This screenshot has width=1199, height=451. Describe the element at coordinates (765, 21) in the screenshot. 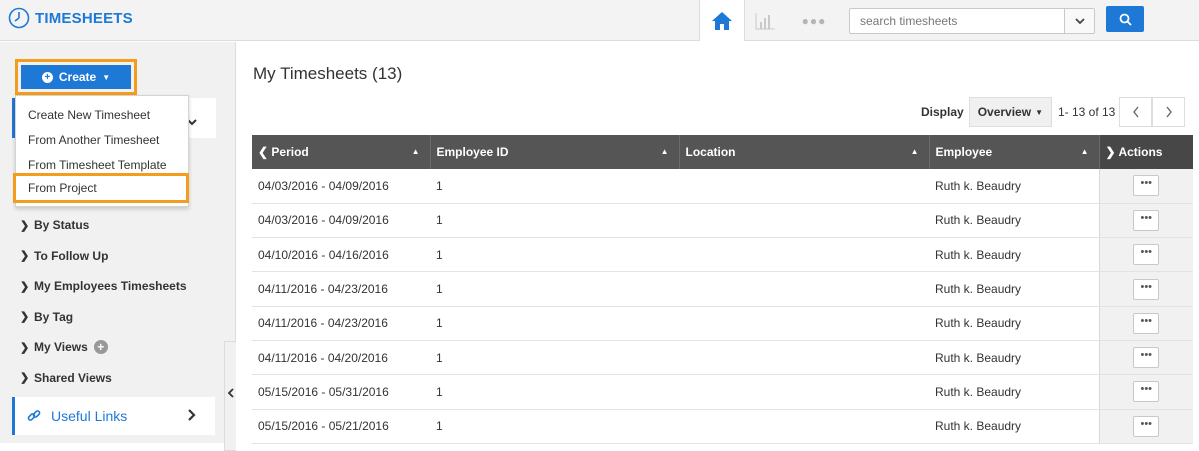

I see `reports-tab` at that location.